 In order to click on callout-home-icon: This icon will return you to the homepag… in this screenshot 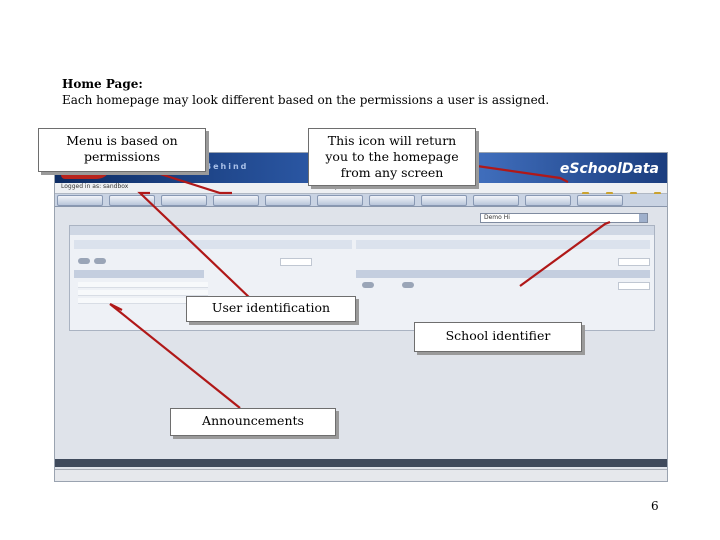, I will do `click(392, 157)`.